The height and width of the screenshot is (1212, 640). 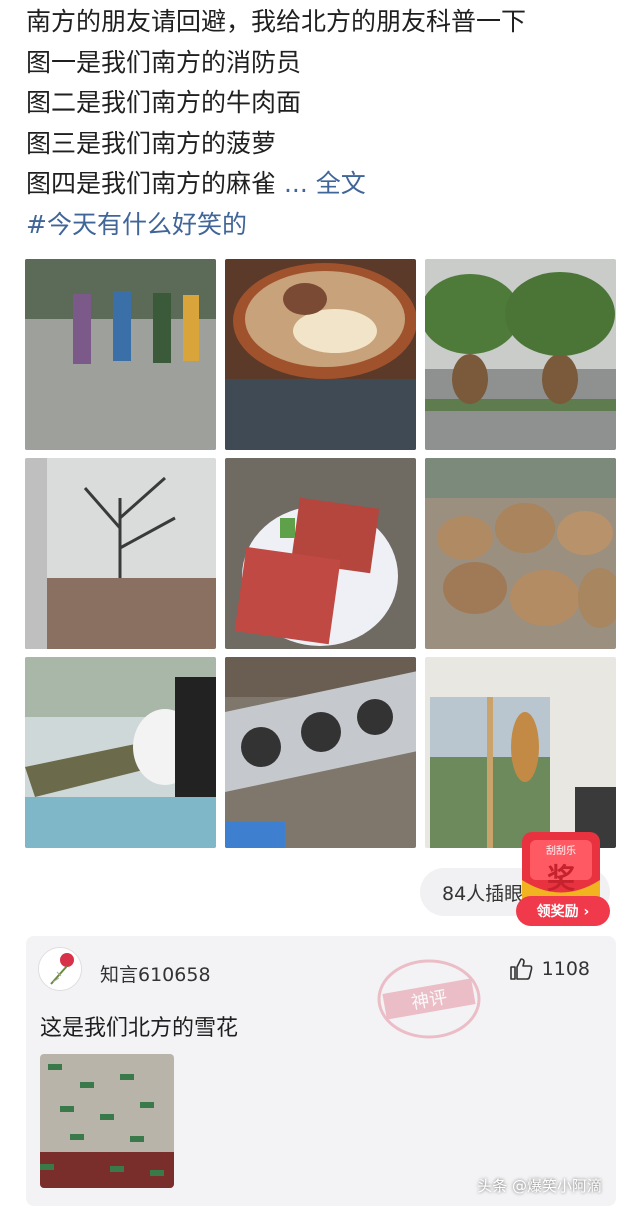 I want to click on like-control: 1108, so click(x=549, y=969).